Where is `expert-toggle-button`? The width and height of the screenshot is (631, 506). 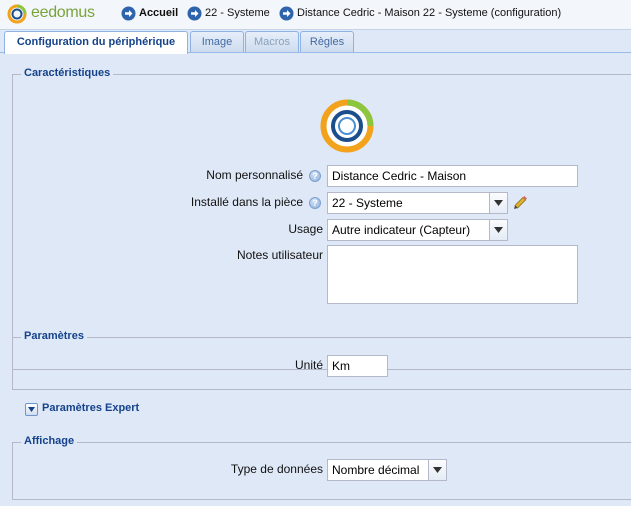 expert-toggle-button is located at coordinates (31, 409).